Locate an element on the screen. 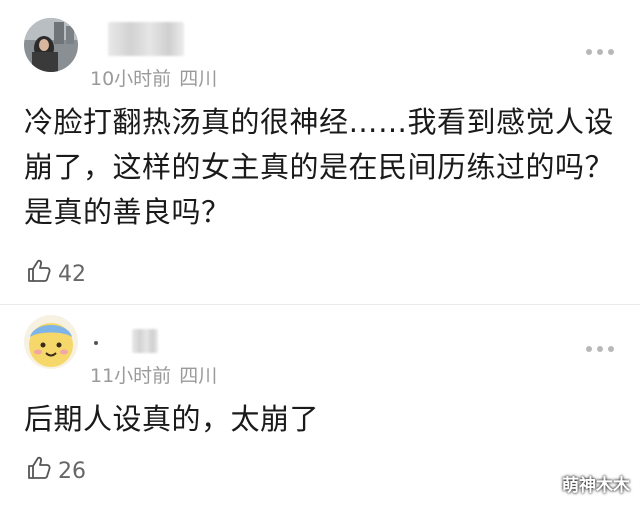 Image resolution: width=640 pixels, height=510 pixels. username-dot is located at coordinates (96, 343).